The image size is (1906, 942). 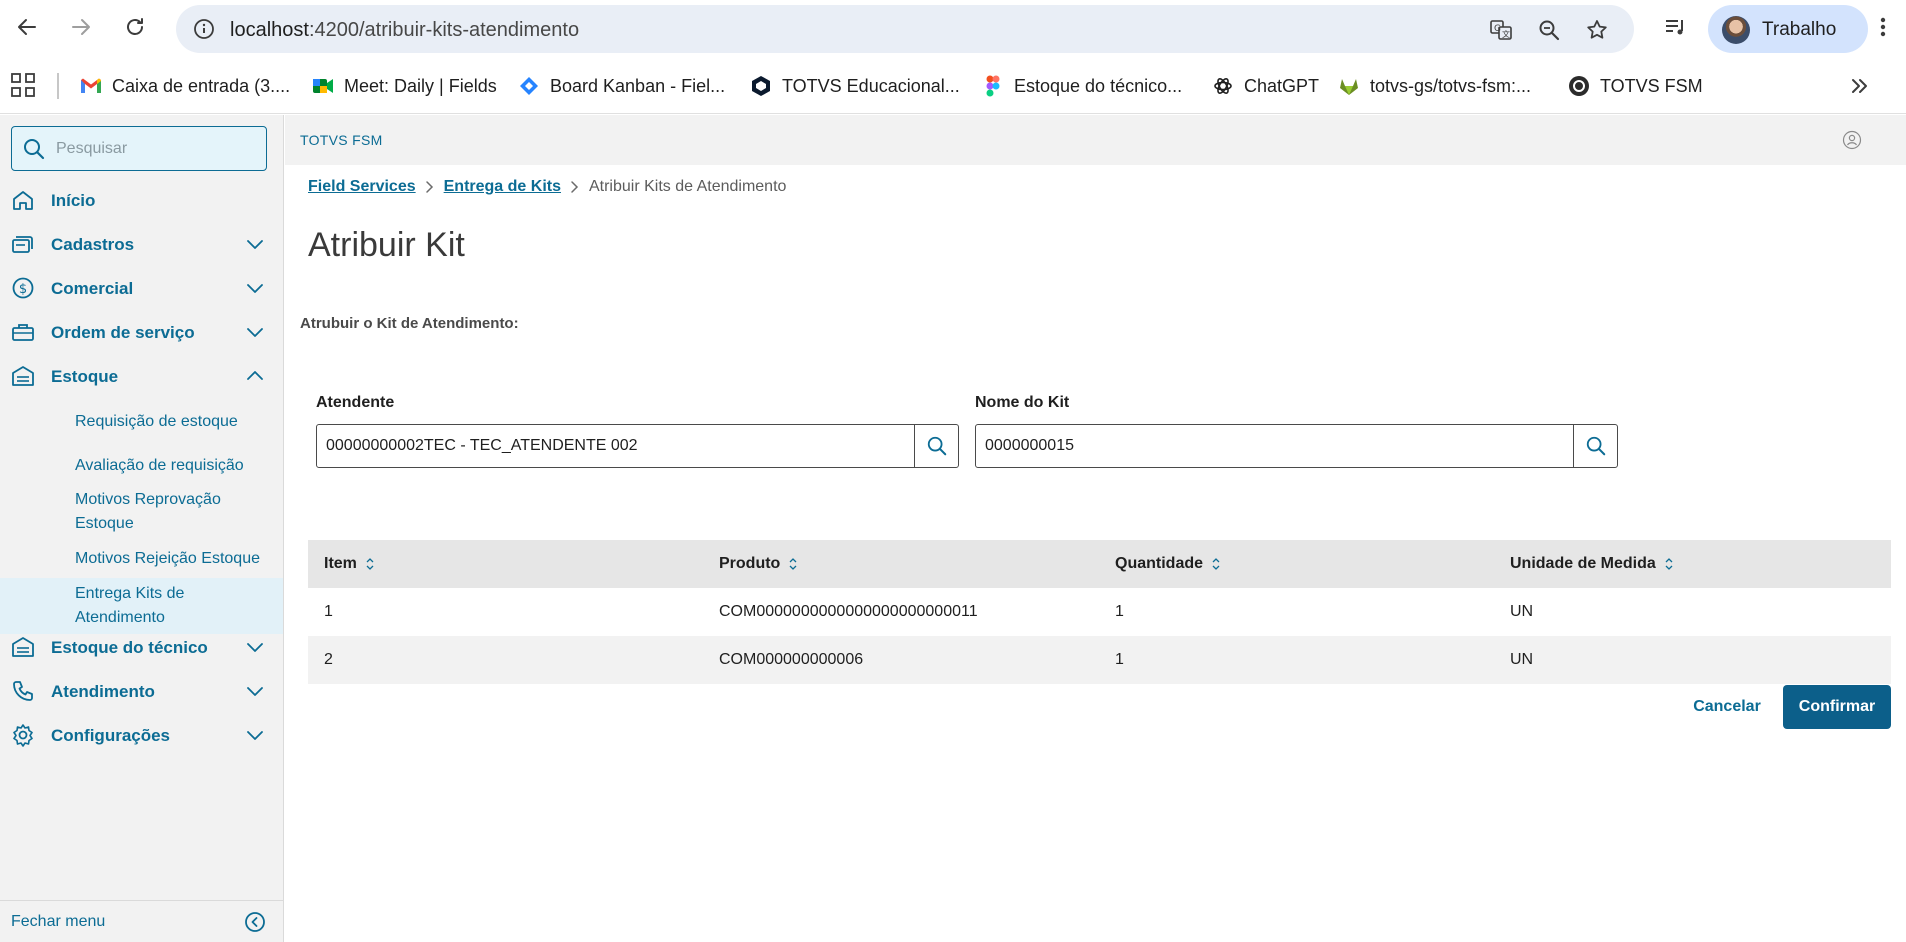 I want to click on menu-item-configuracoes: Configurações, so click(x=141, y=735).